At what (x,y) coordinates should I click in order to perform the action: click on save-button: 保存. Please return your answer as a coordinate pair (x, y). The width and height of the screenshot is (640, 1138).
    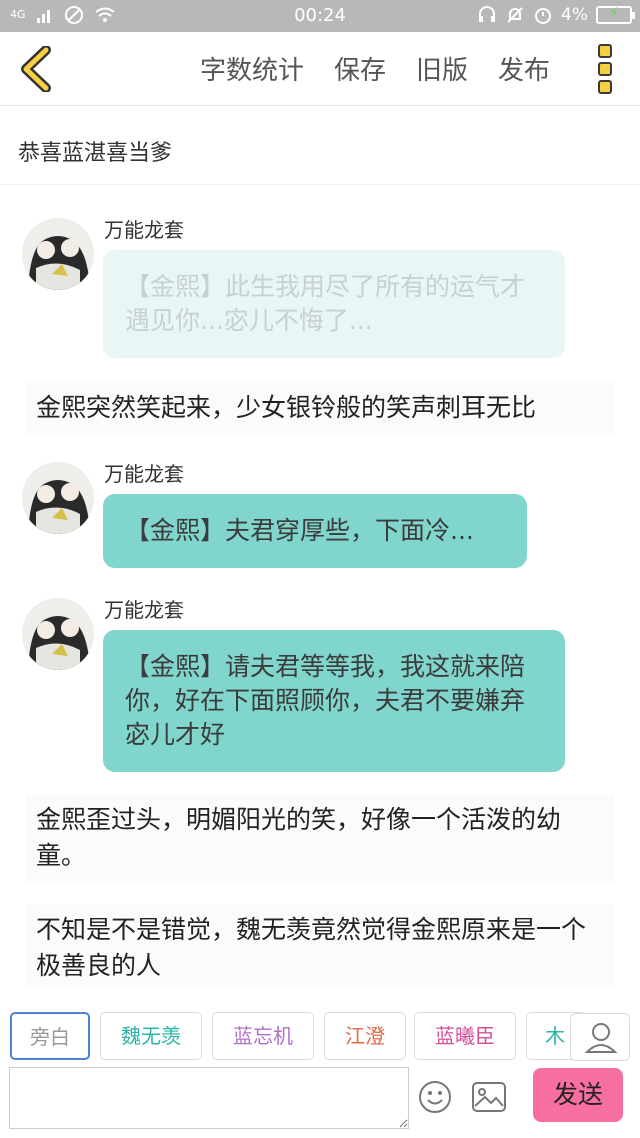
    Looking at the image, I should click on (360, 68).